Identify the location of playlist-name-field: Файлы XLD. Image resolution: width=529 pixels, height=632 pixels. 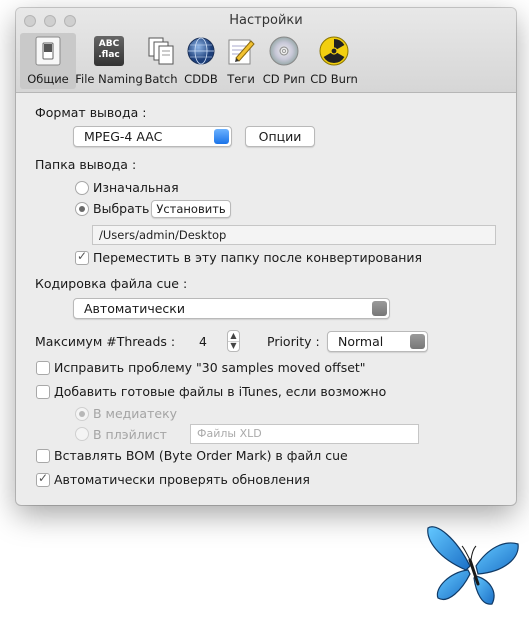
(304, 434).